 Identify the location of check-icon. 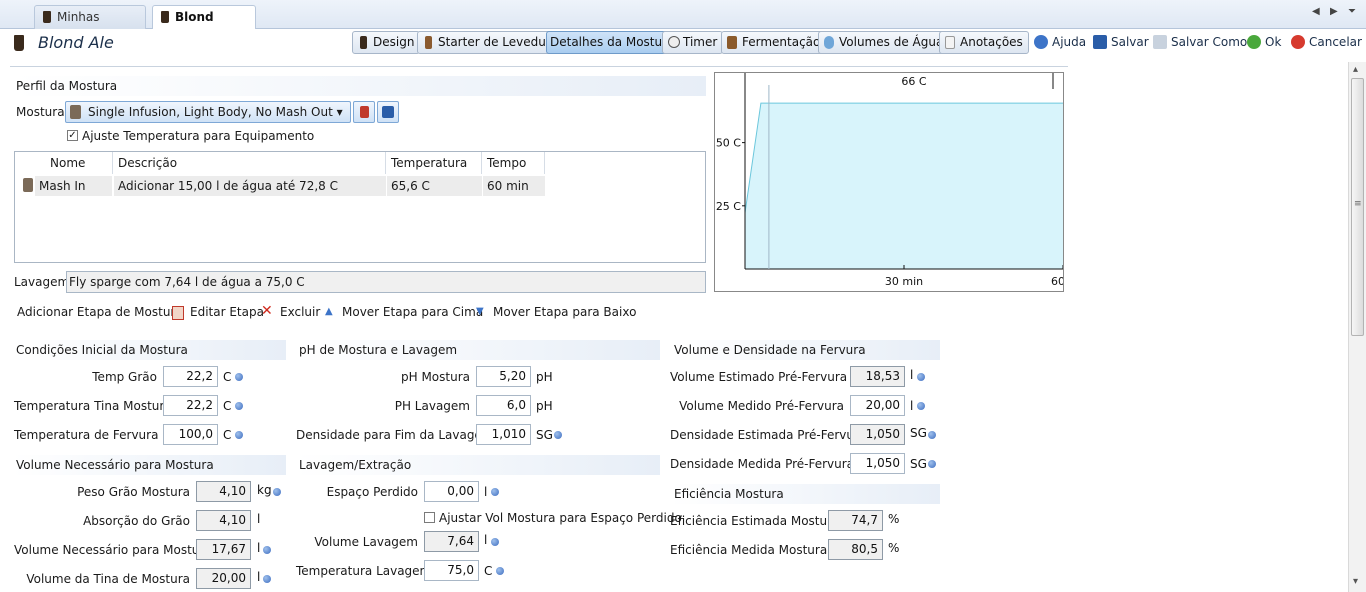
(1254, 42).